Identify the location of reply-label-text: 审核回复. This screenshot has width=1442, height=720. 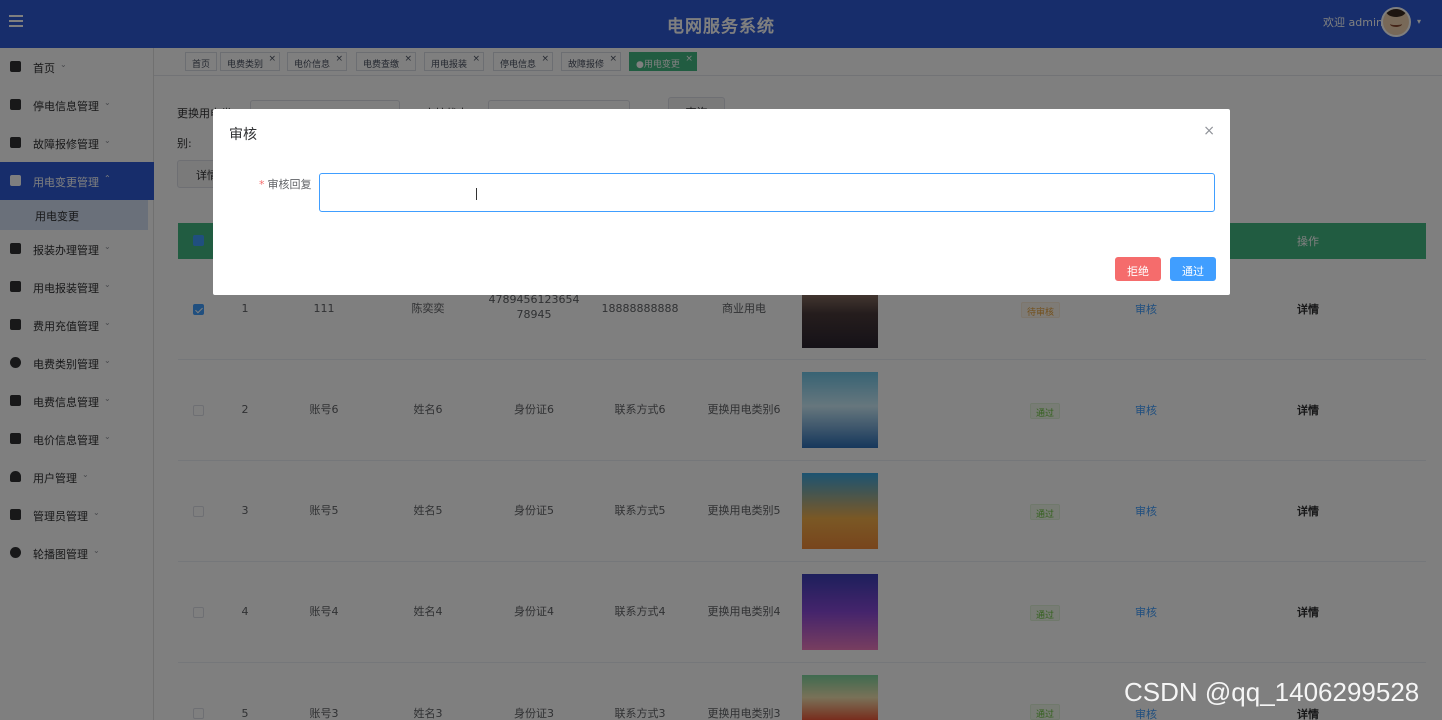
(289, 184).